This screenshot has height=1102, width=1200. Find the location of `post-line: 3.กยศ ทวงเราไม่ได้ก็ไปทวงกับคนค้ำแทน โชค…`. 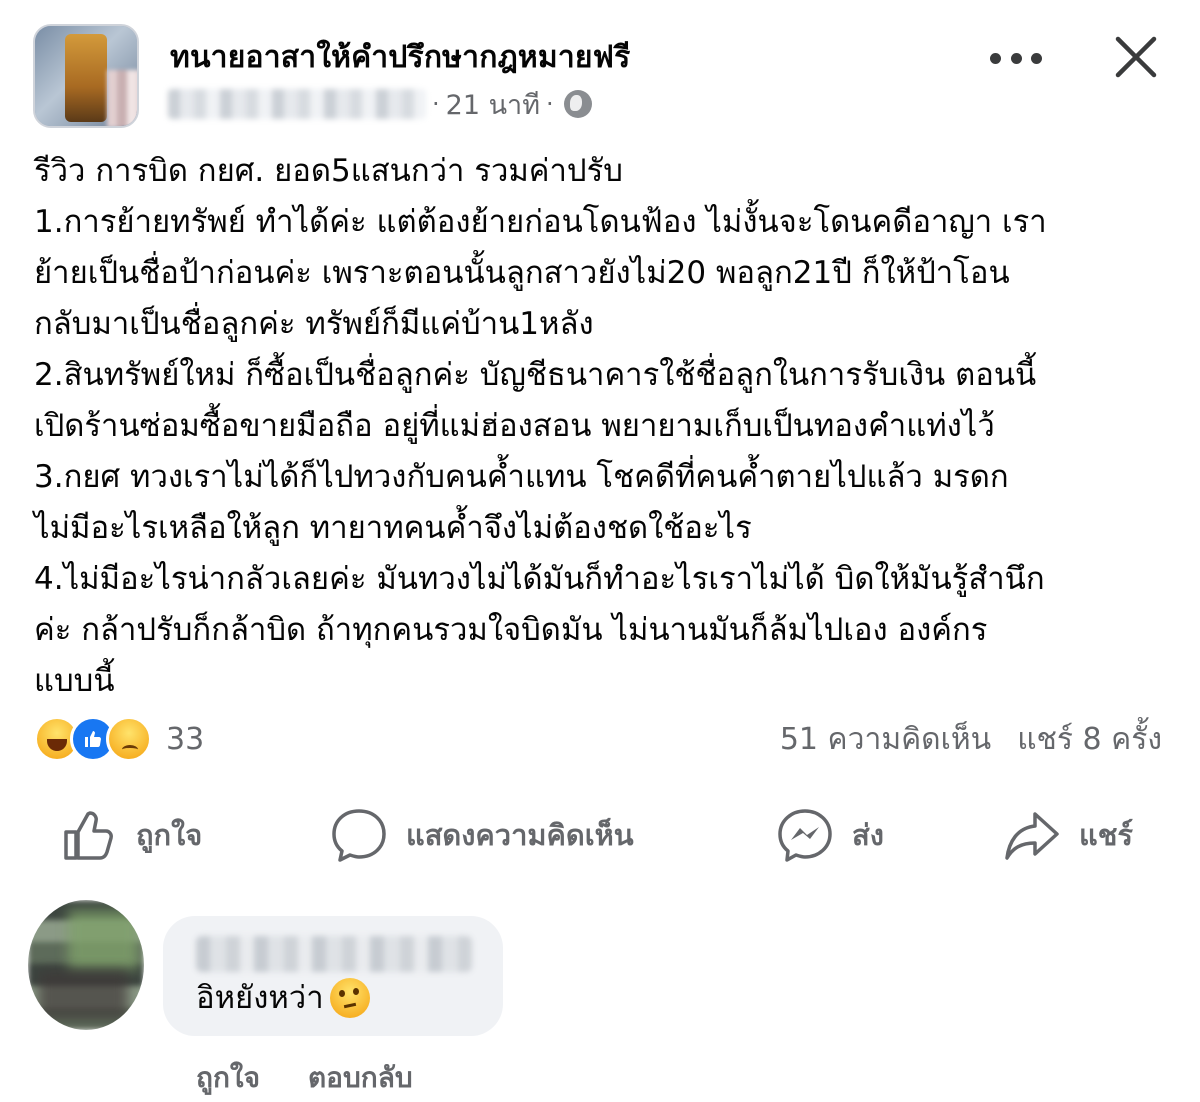

post-line: 3.กยศ ทวงเราไม่ได้ก็ไปทวงกับคนค้ำแทน โชค… is located at coordinates (521, 477).